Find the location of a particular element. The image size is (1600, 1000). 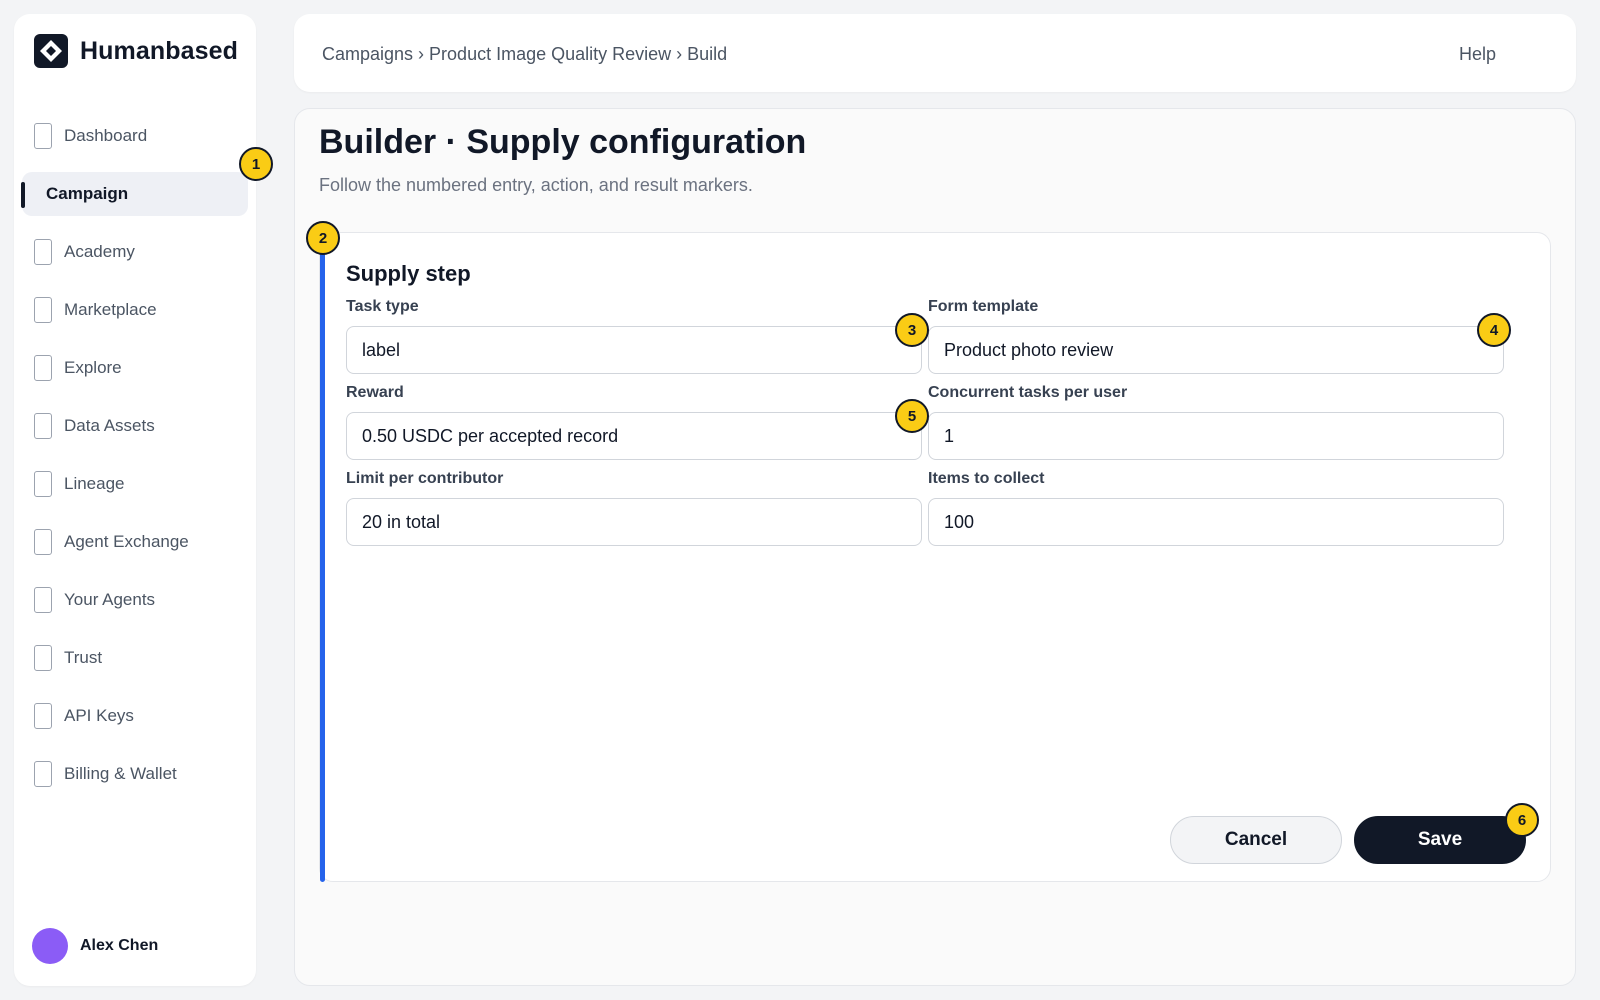

brand: Humanbased is located at coordinates (136, 51).